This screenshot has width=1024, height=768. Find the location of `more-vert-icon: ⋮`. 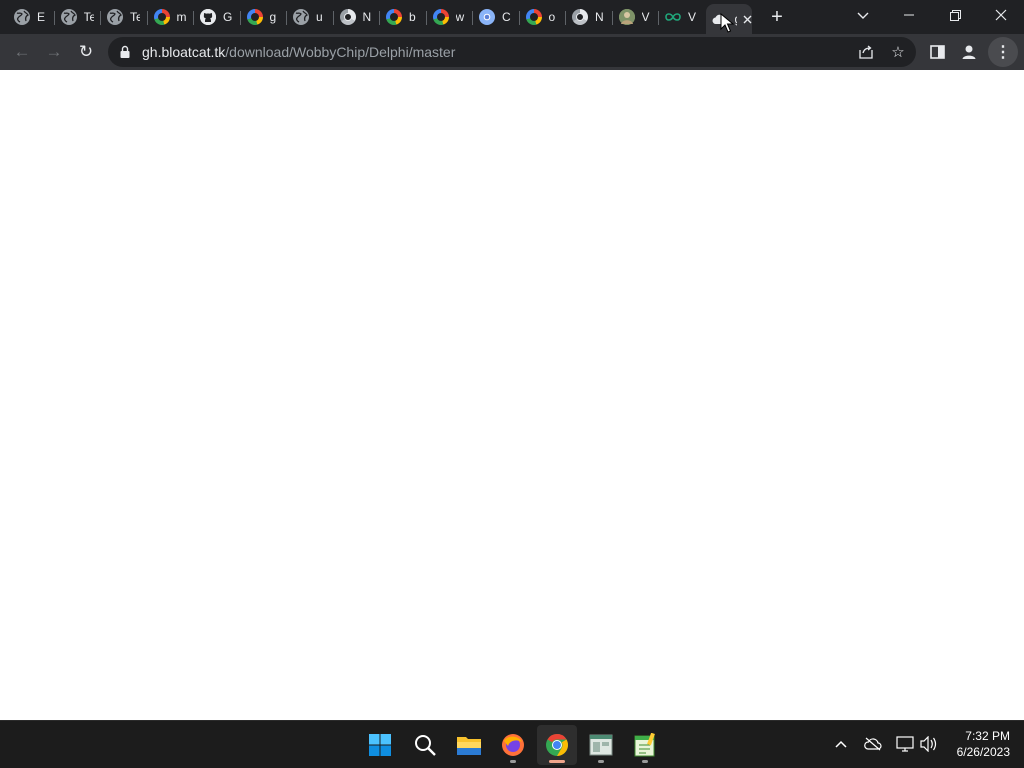

more-vert-icon: ⋮ is located at coordinates (1003, 52).